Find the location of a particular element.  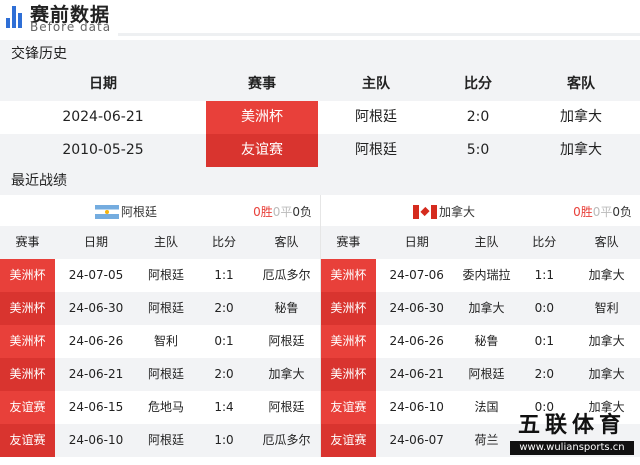

argentina-flag-icon is located at coordinates (107, 211).